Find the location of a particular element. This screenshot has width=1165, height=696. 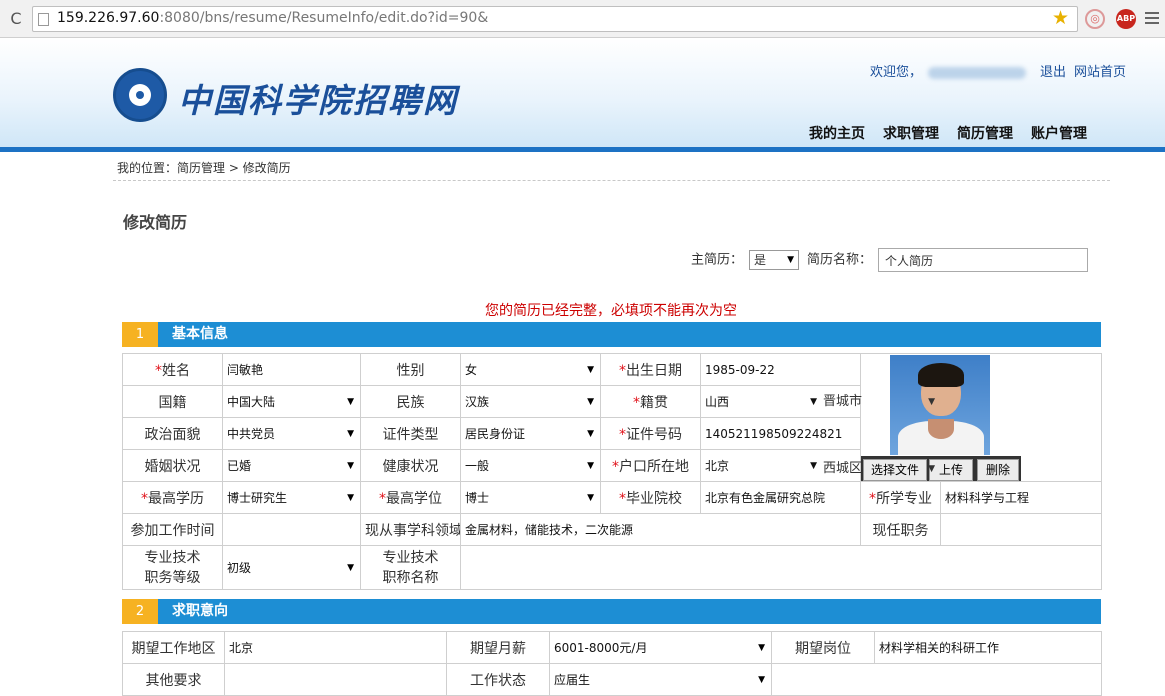

main-resume-select: 是 ▼ is located at coordinates (774, 260).